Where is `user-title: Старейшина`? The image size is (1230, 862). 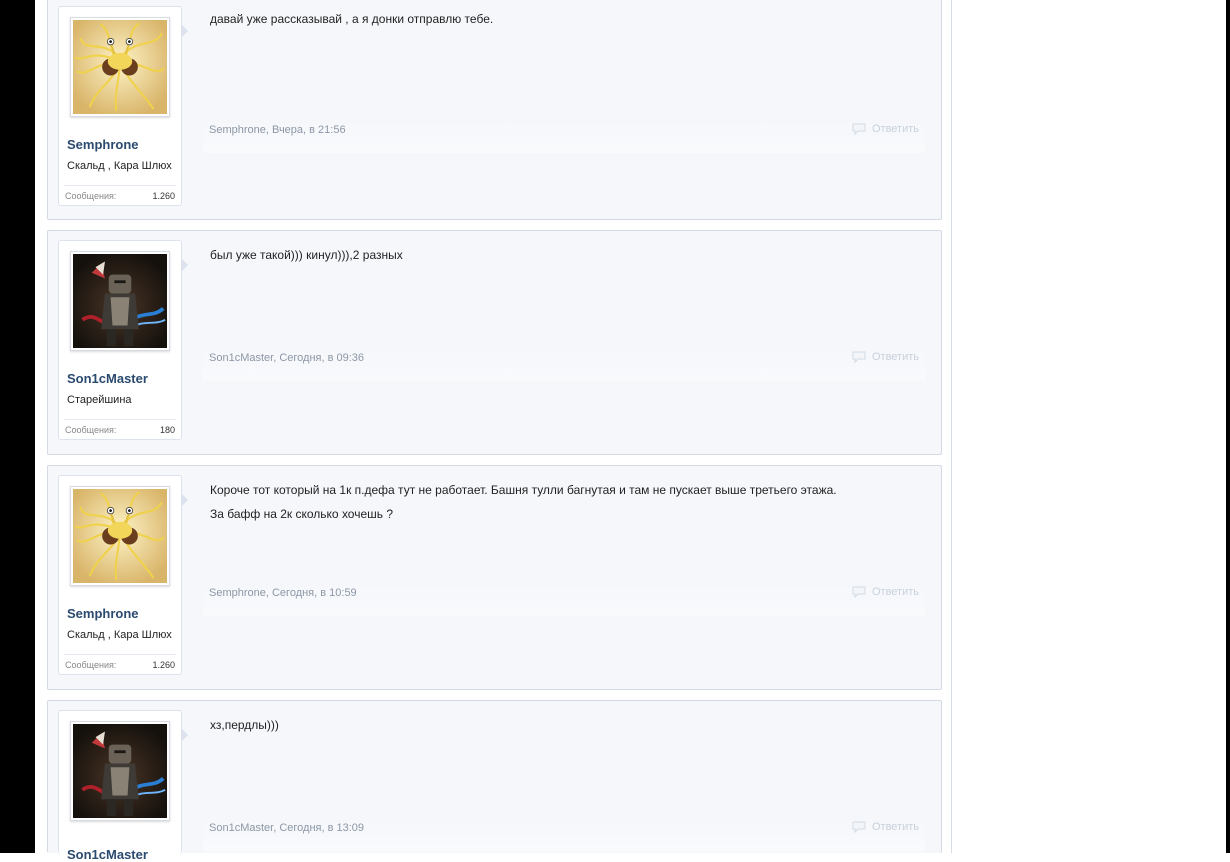
user-title: Старейшина is located at coordinates (99, 400).